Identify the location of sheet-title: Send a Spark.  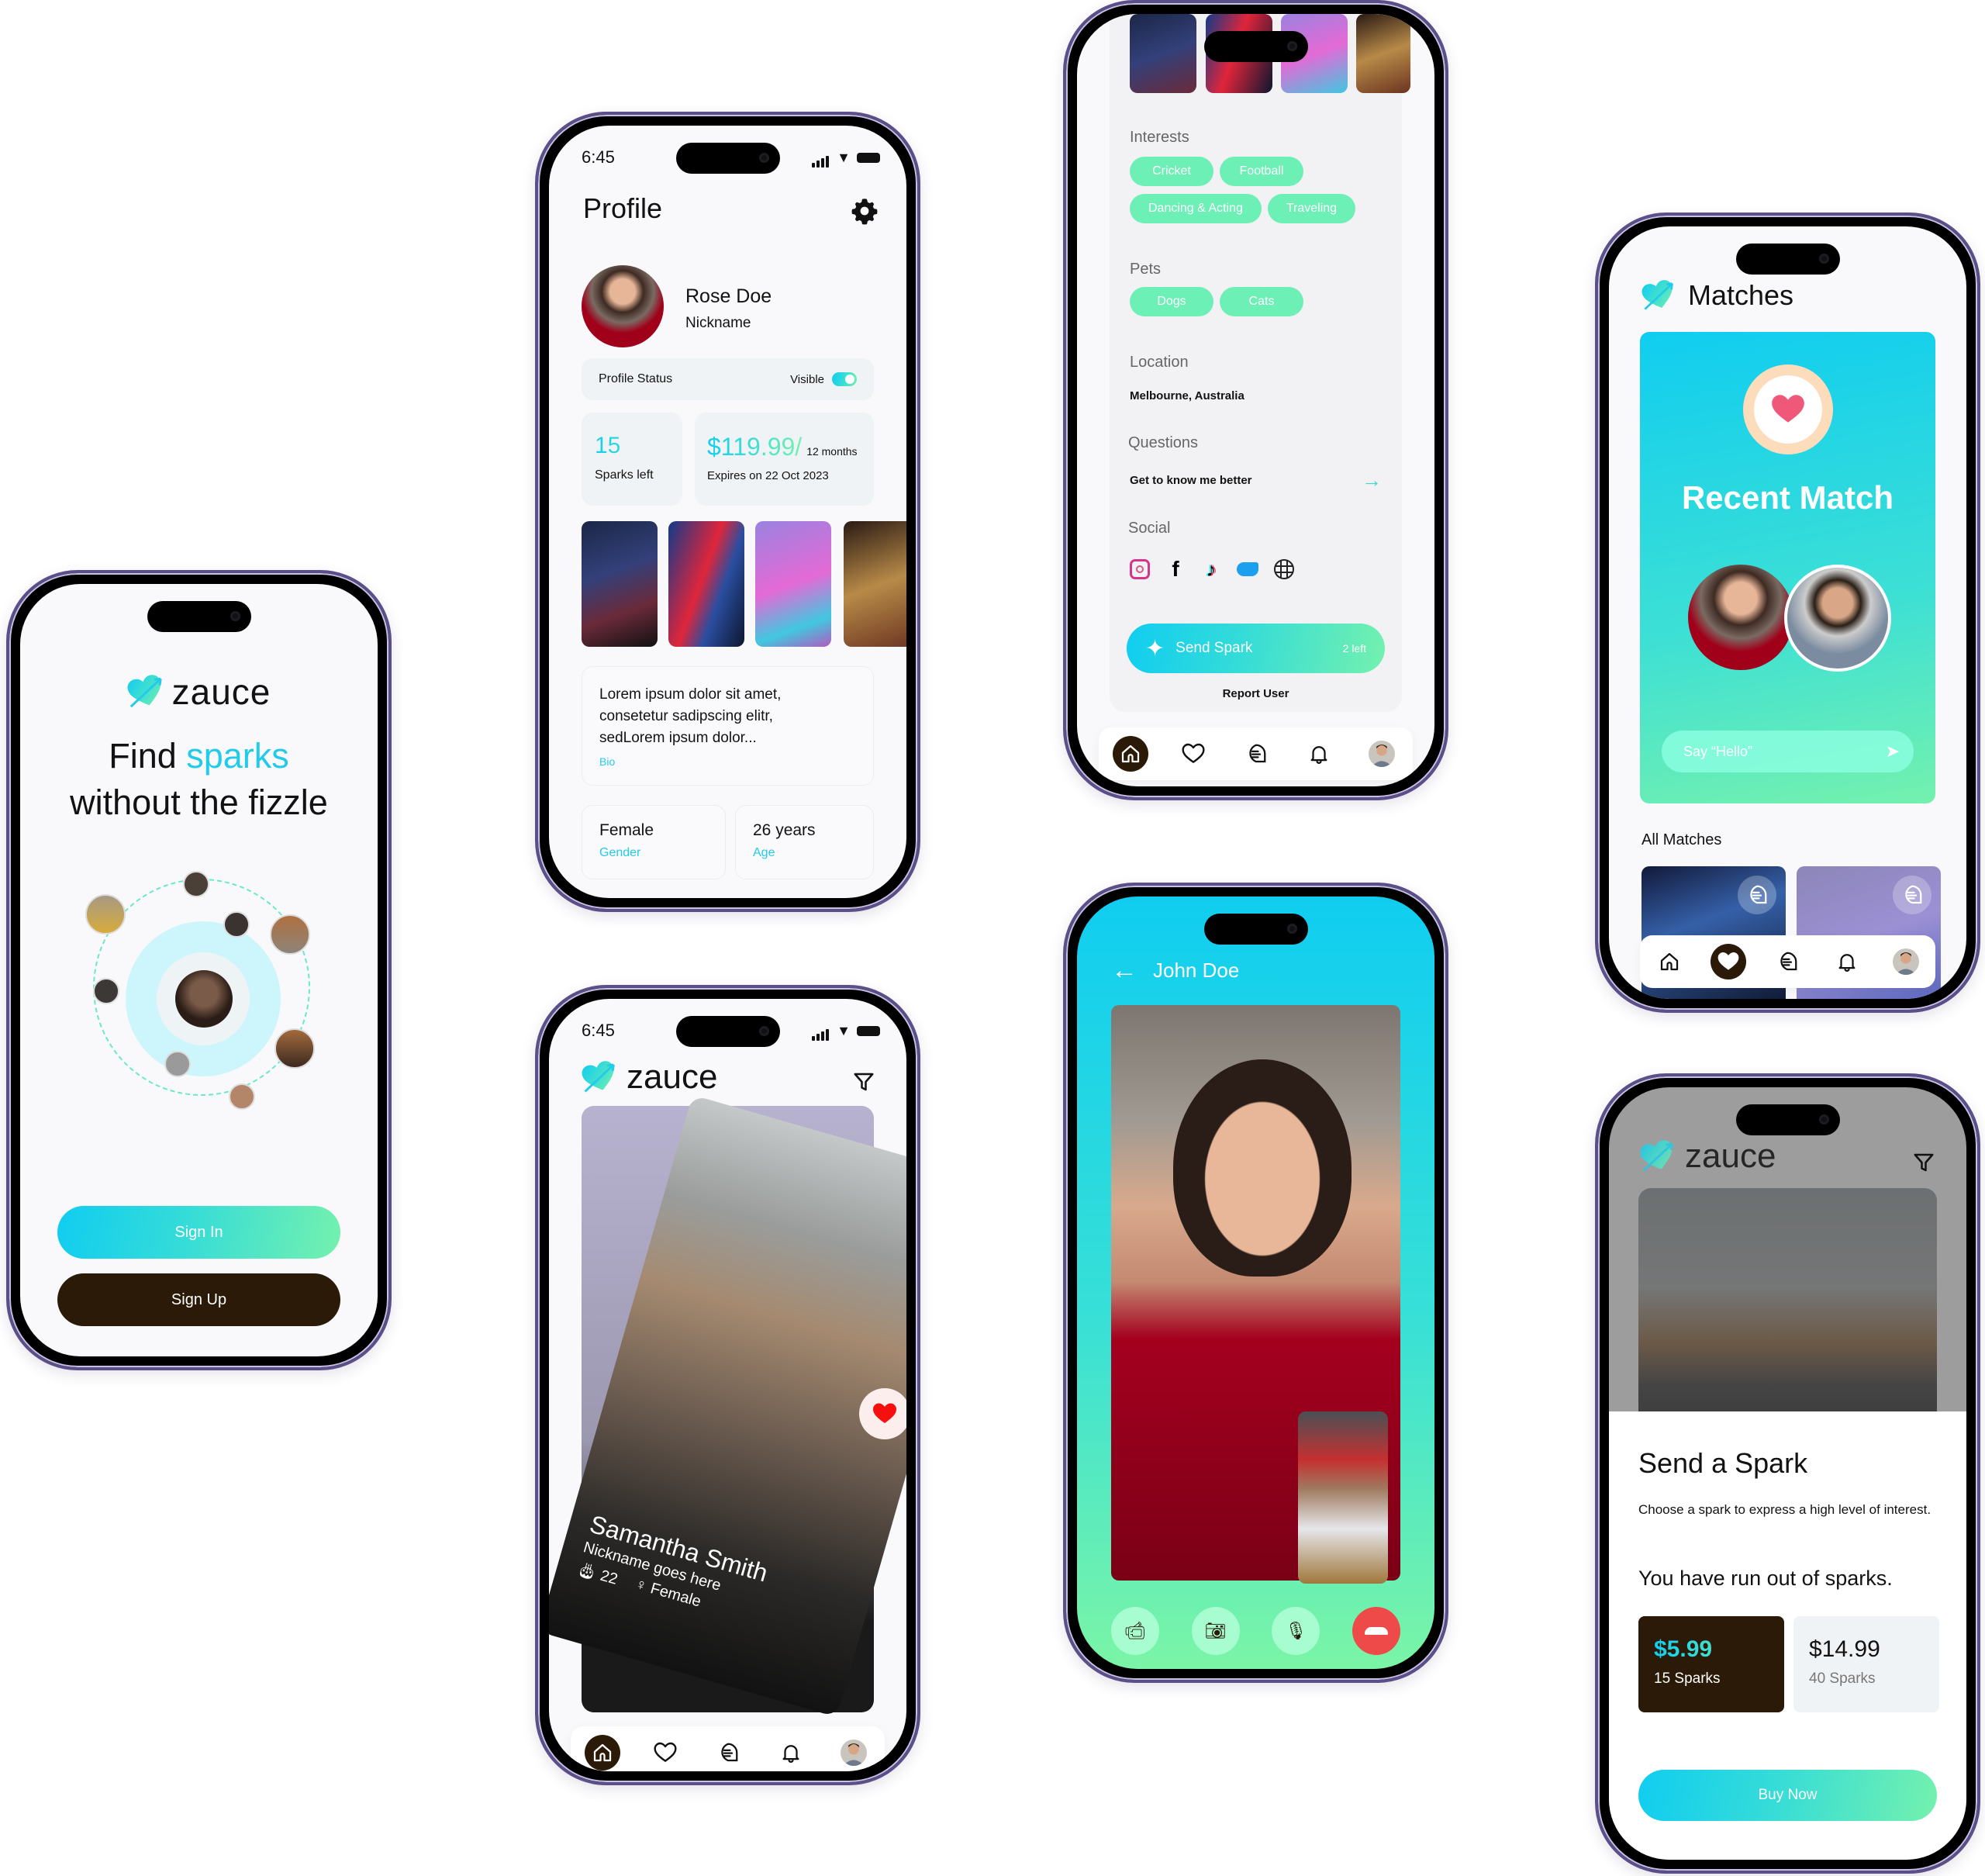
(1723, 1463).